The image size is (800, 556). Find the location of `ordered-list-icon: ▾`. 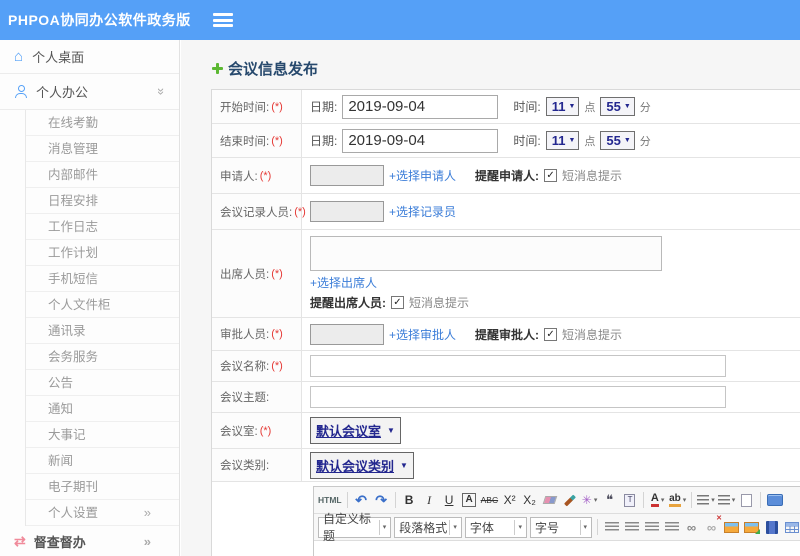

ordered-list-icon: ▾ is located at coordinates (706, 500).